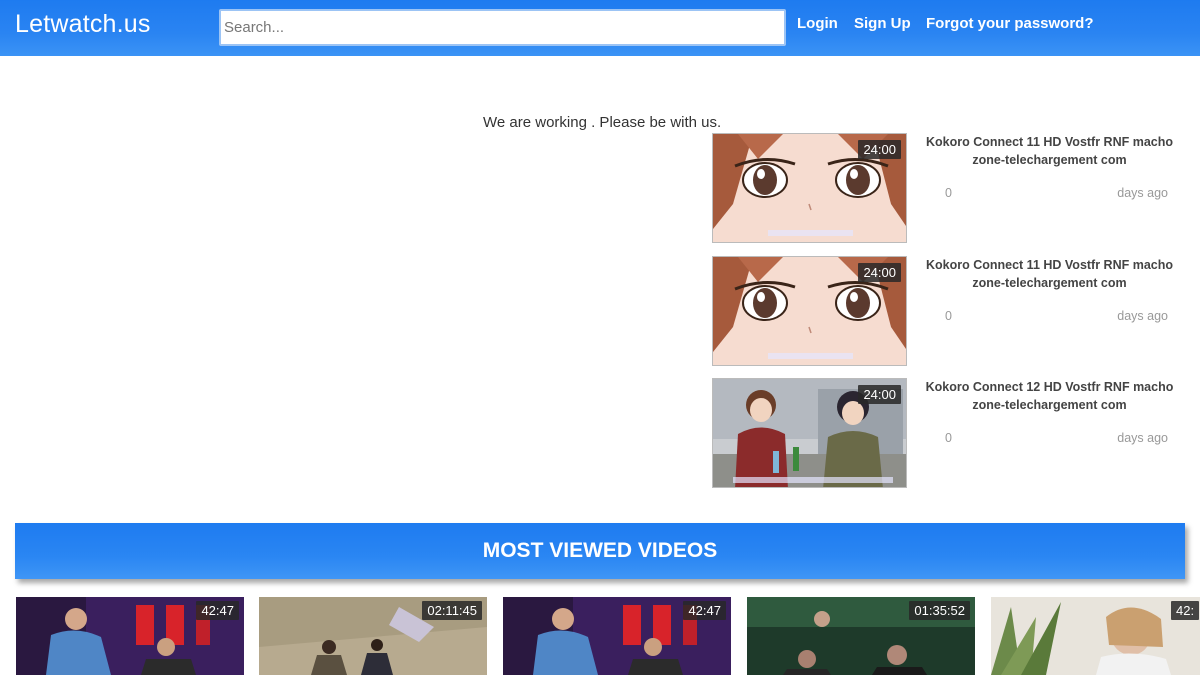 This screenshot has height=675, width=1200. I want to click on site-logo: Letwatch.us, so click(83, 24).